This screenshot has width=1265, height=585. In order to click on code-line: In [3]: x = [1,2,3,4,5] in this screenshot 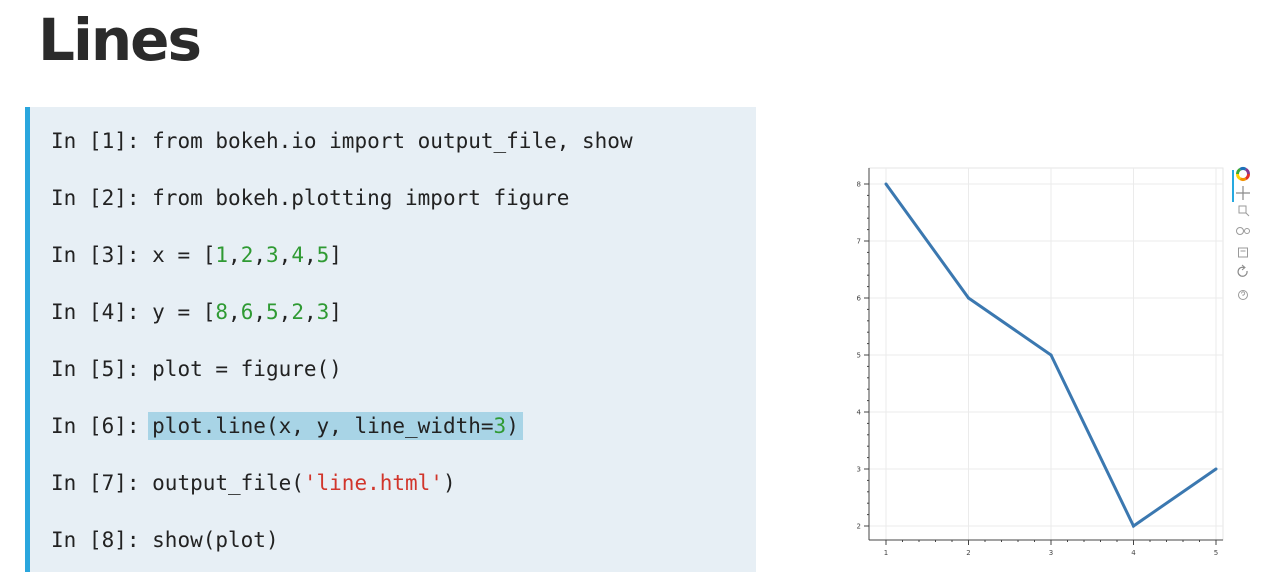, I will do `click(196, 255)`.